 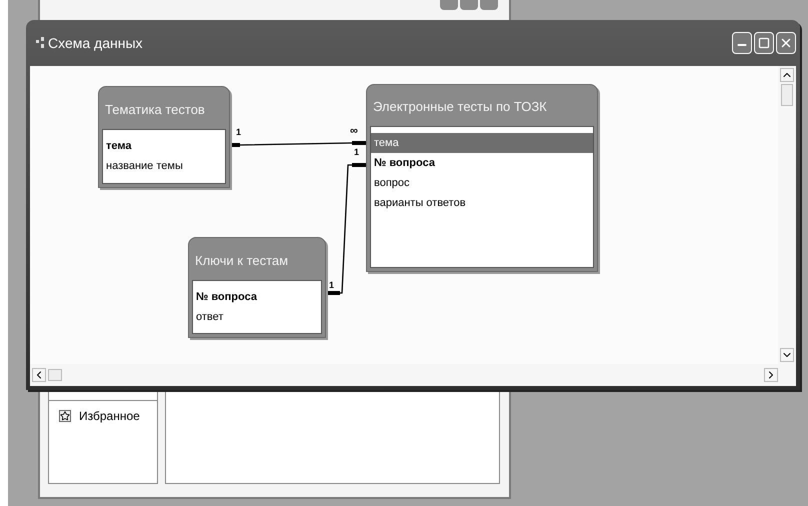 I want to click on scroll-up-icon, so click(x=787, y=75).